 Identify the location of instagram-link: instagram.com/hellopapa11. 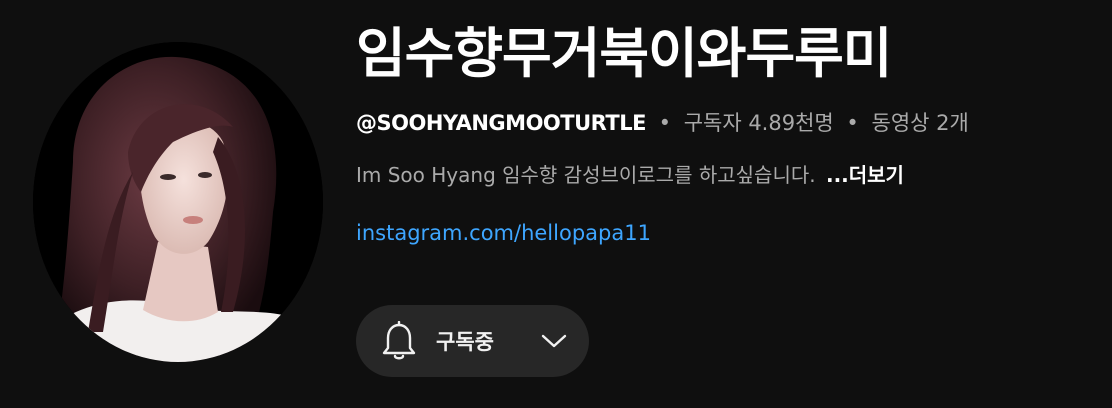
(503, 233).